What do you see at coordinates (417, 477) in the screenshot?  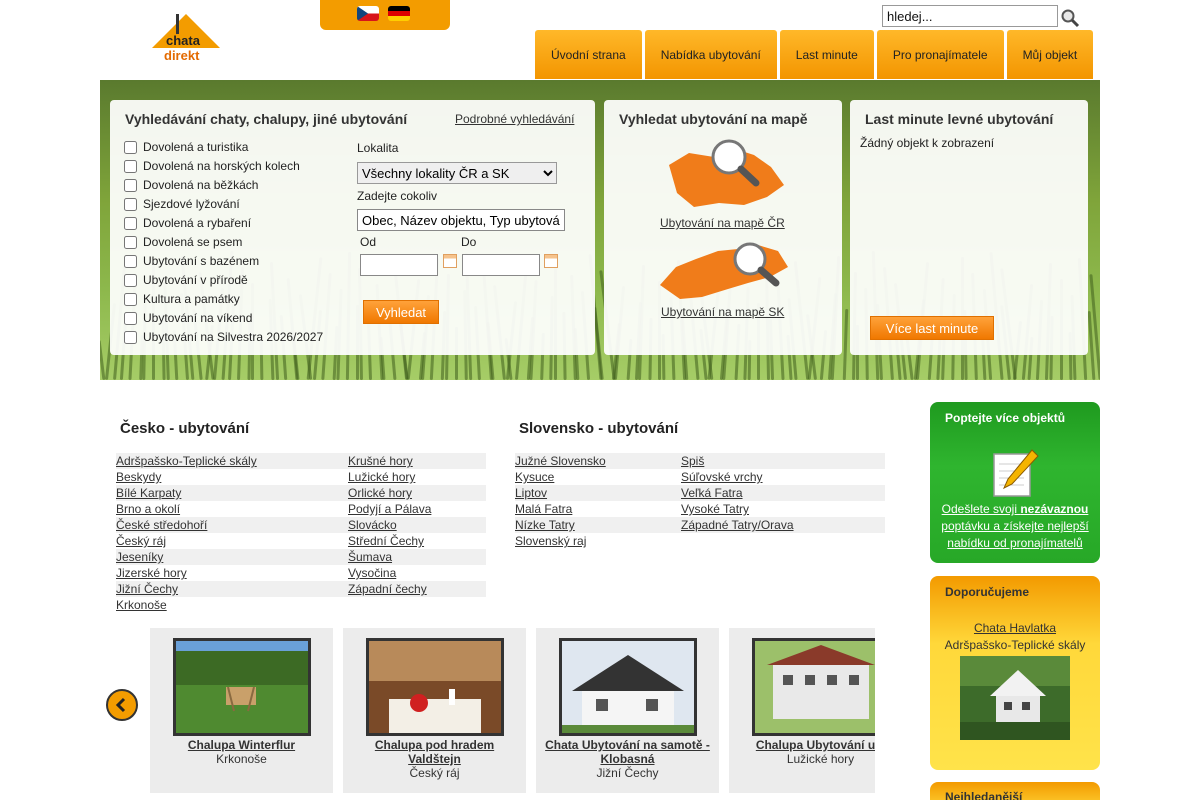 I see `region-link: Lužické hory` at bounding box center [417, 477].